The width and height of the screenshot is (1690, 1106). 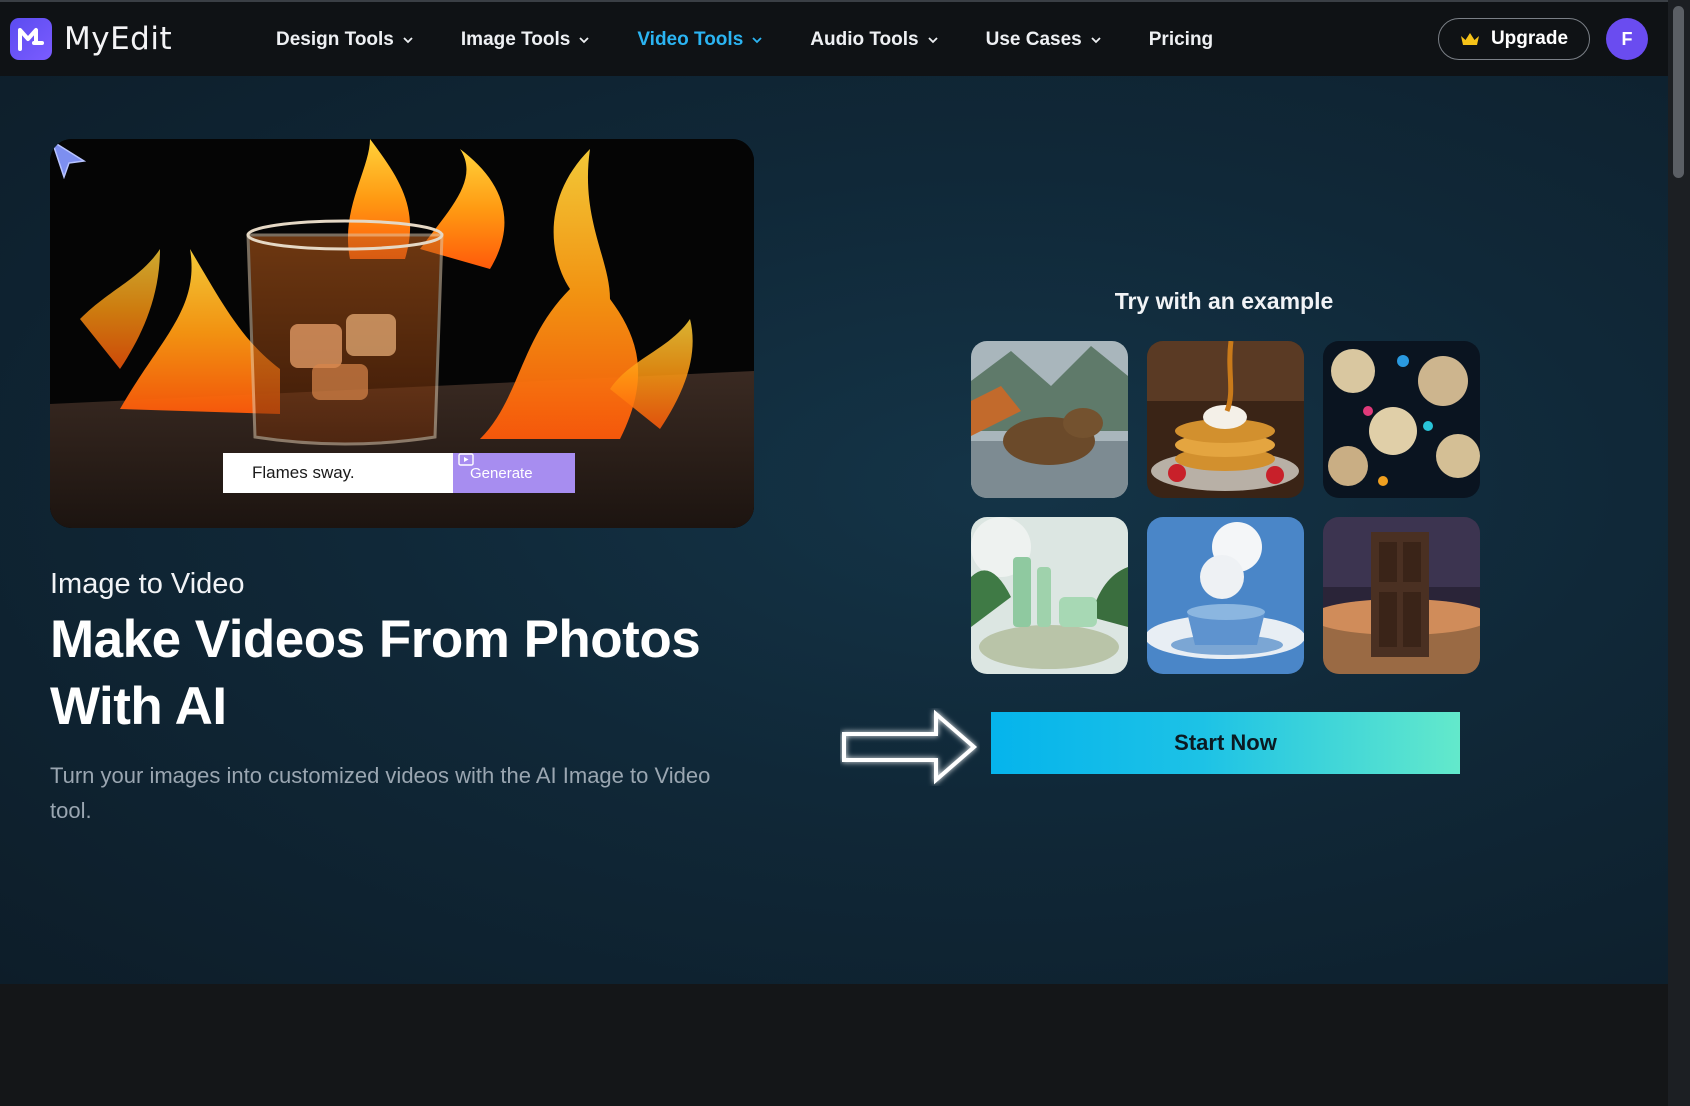 What do you see at coordinates (118, 39) in the screenshot?
I see `brand-name: MyEdit` at bounding box center [118, 39].